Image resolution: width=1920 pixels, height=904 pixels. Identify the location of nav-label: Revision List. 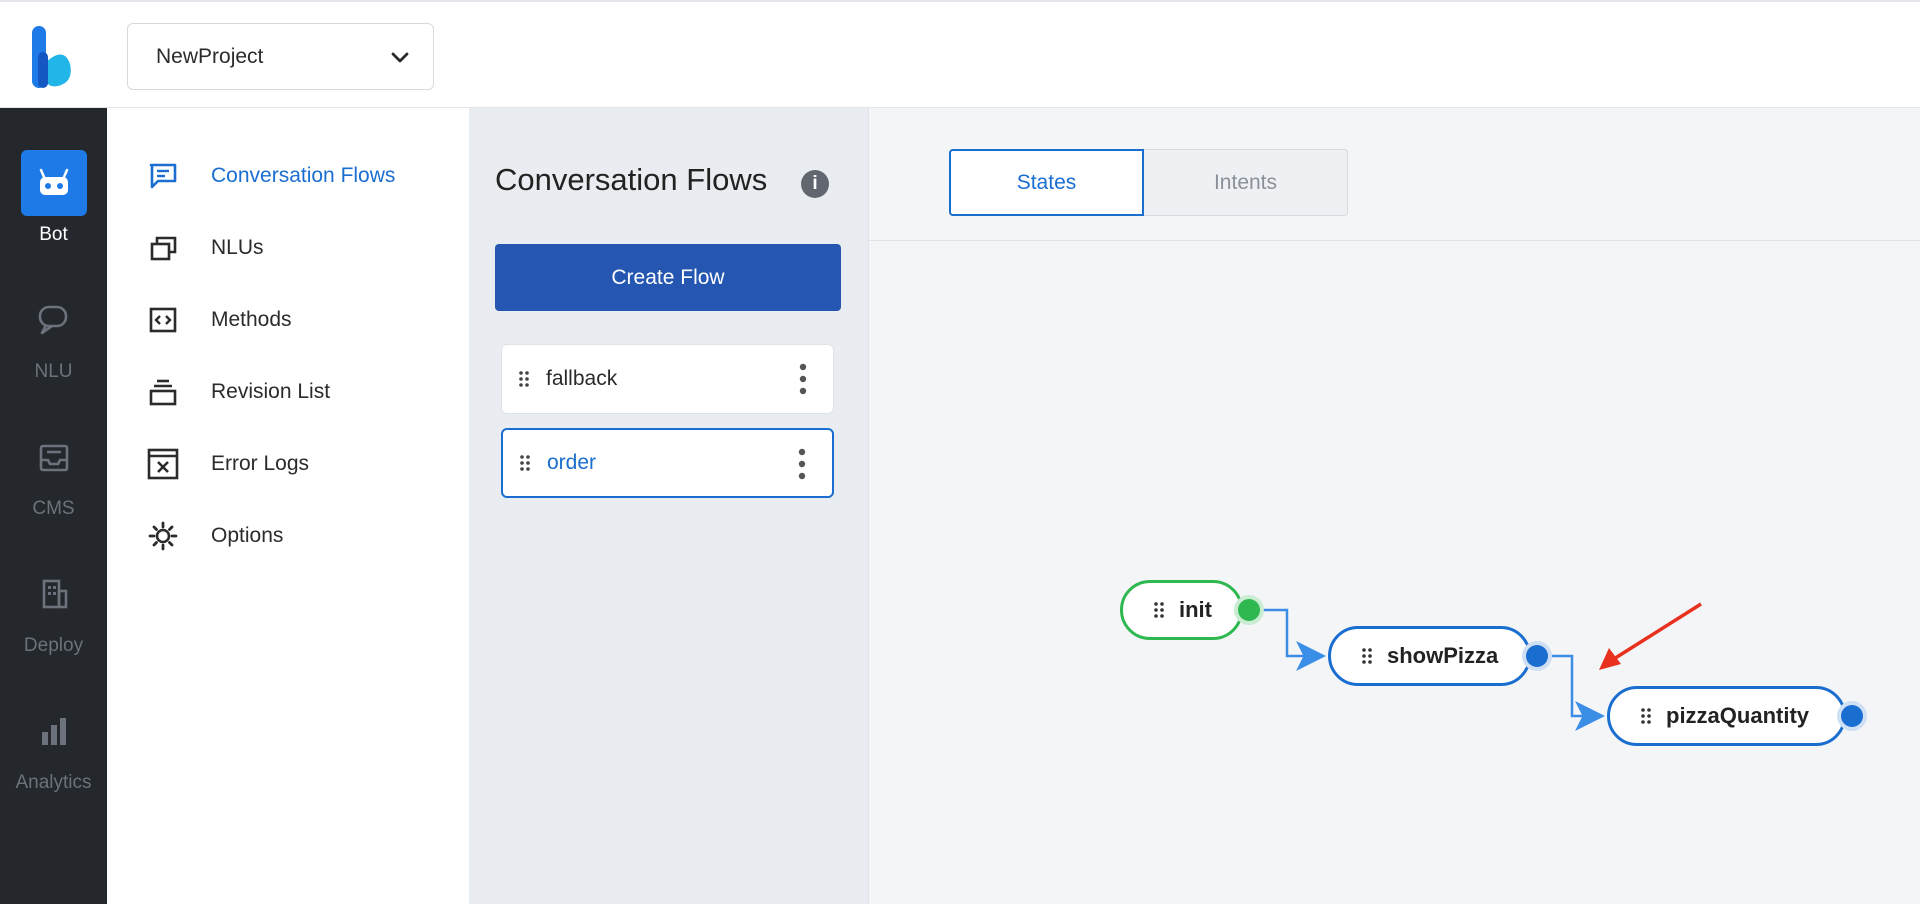
(271, 391).